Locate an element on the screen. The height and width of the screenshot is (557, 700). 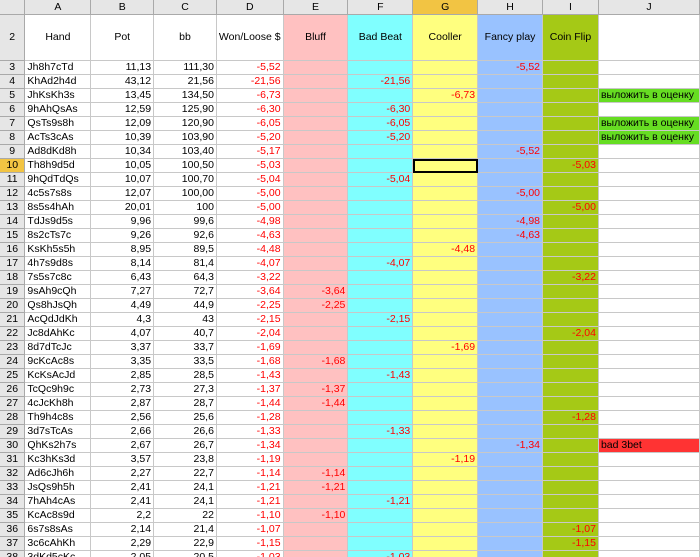
cell-pot: 10,34 is located at coordinates (122, 151).